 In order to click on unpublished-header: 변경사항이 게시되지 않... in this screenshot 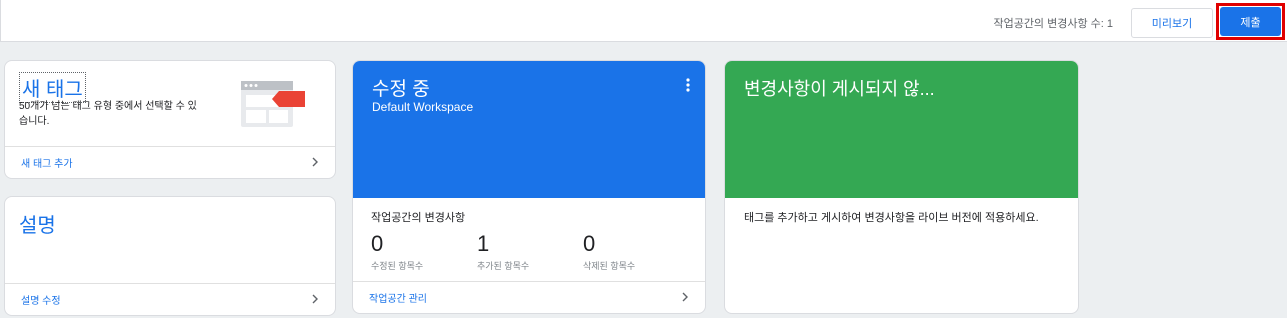, I will do `click(901, 129)`.